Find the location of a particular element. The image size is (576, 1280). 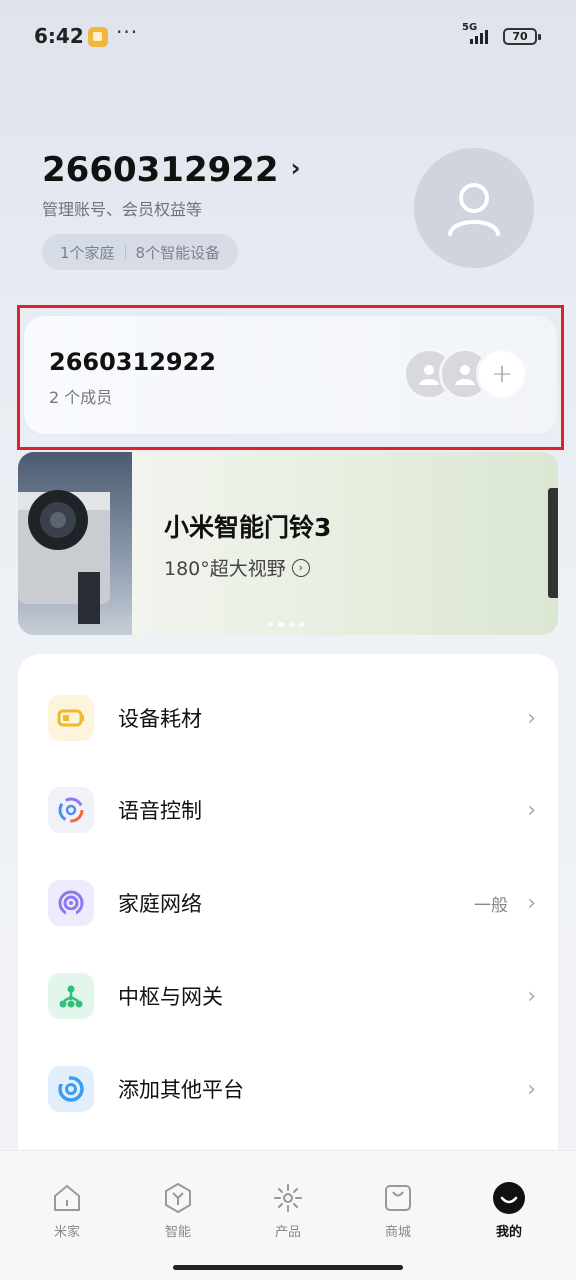

network-status: 一般 is located at coordinates (491, 905).